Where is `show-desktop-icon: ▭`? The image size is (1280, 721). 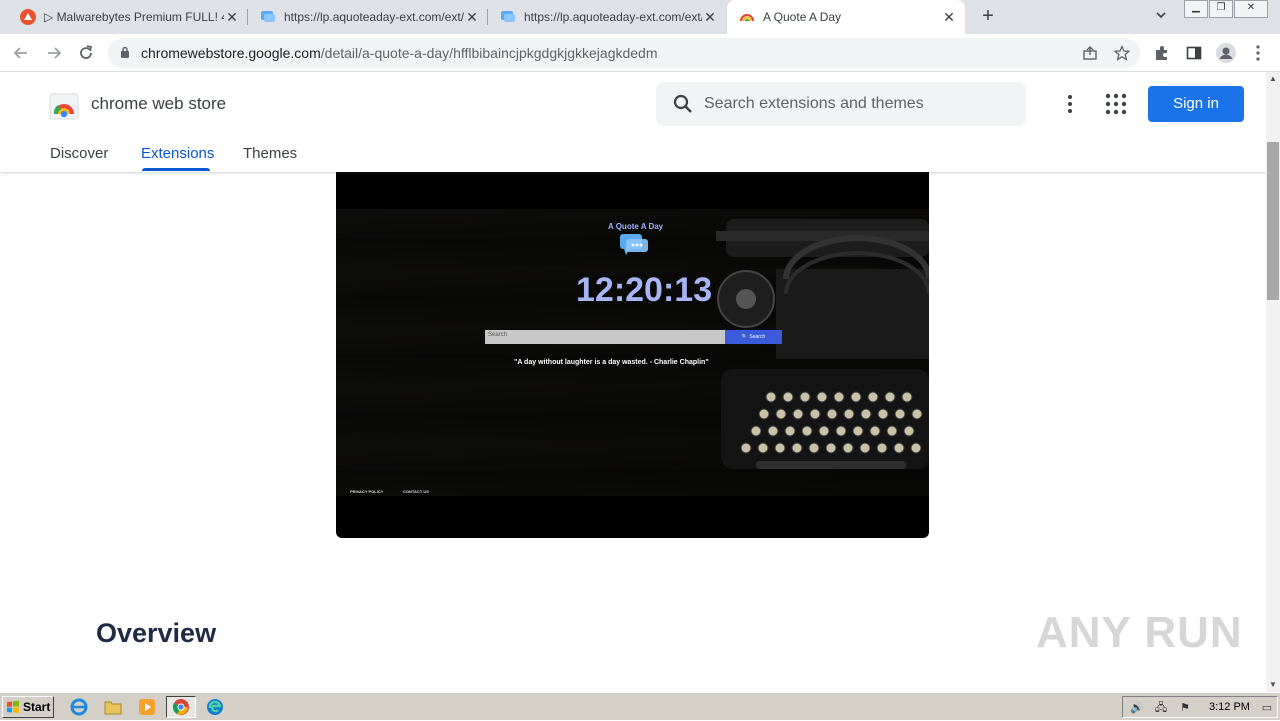
show-desktop-icon: ▭ is located at coordinates (1267, 708).